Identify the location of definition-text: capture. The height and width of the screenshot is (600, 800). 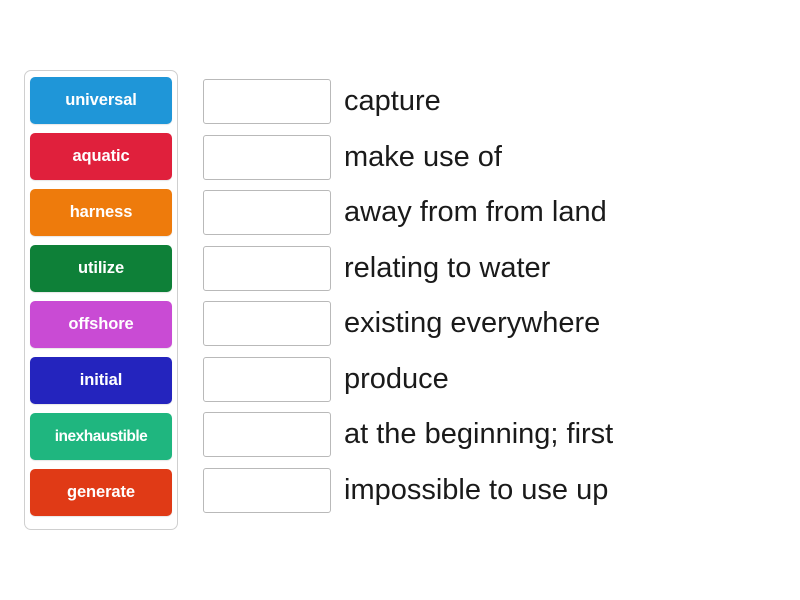
(392, 101).